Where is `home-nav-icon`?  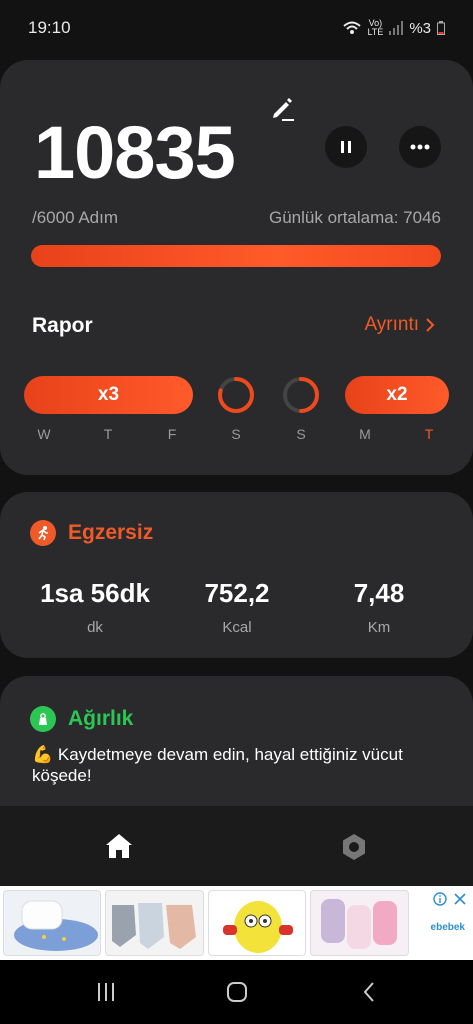 home-nav-icon is located at coordinates (237, 992).